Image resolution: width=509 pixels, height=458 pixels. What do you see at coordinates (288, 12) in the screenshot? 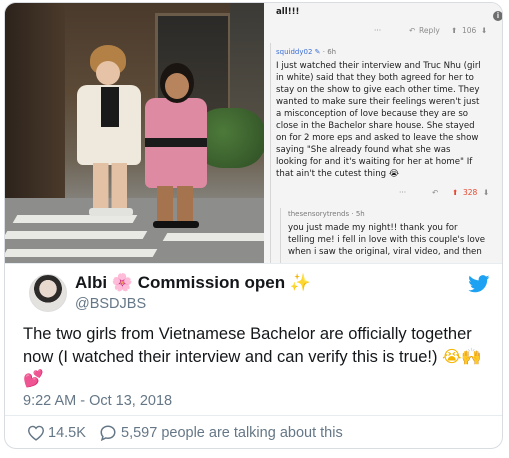
I see `reddit-top-text: all!!!` at bounding box center [288, 12].